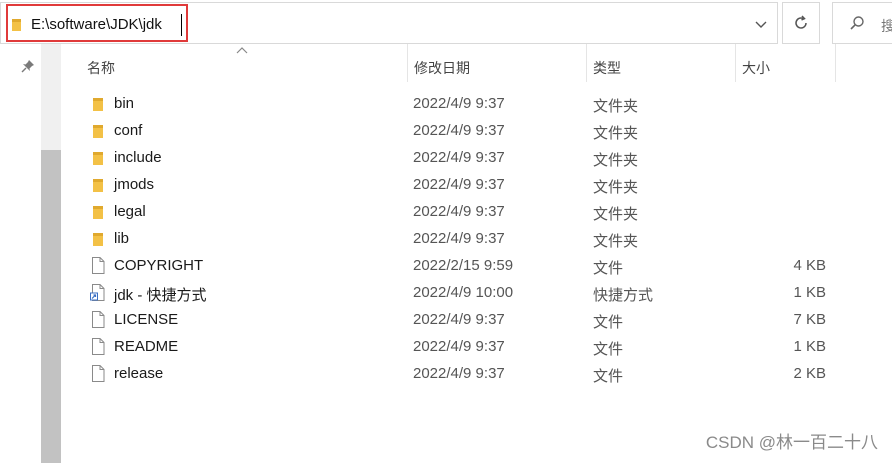  I want to click on column-header-type-label: 类型, so click(607, 68).